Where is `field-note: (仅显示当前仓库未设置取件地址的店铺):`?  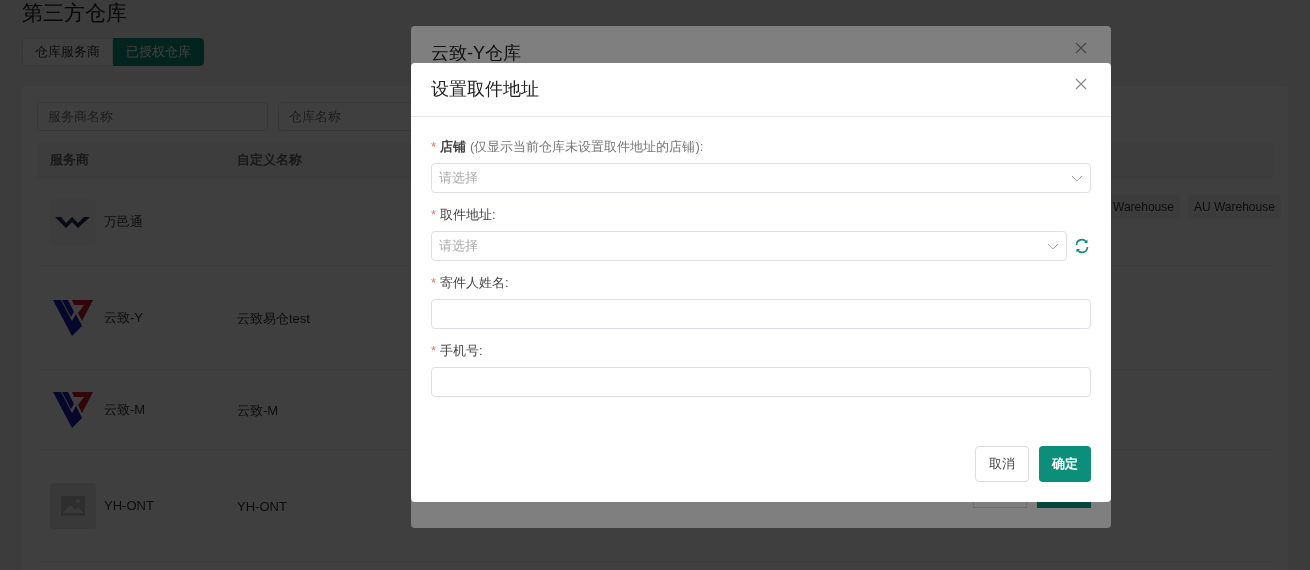 field-note: (仅显示当前仓库未设置取件地址的店铺): is located at coordinates (587, 147).